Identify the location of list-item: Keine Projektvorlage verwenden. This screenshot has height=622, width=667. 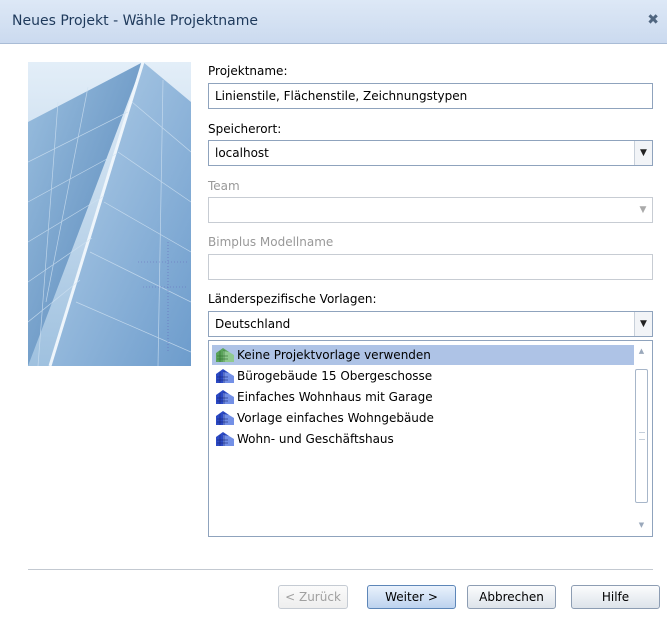
(423, 355).